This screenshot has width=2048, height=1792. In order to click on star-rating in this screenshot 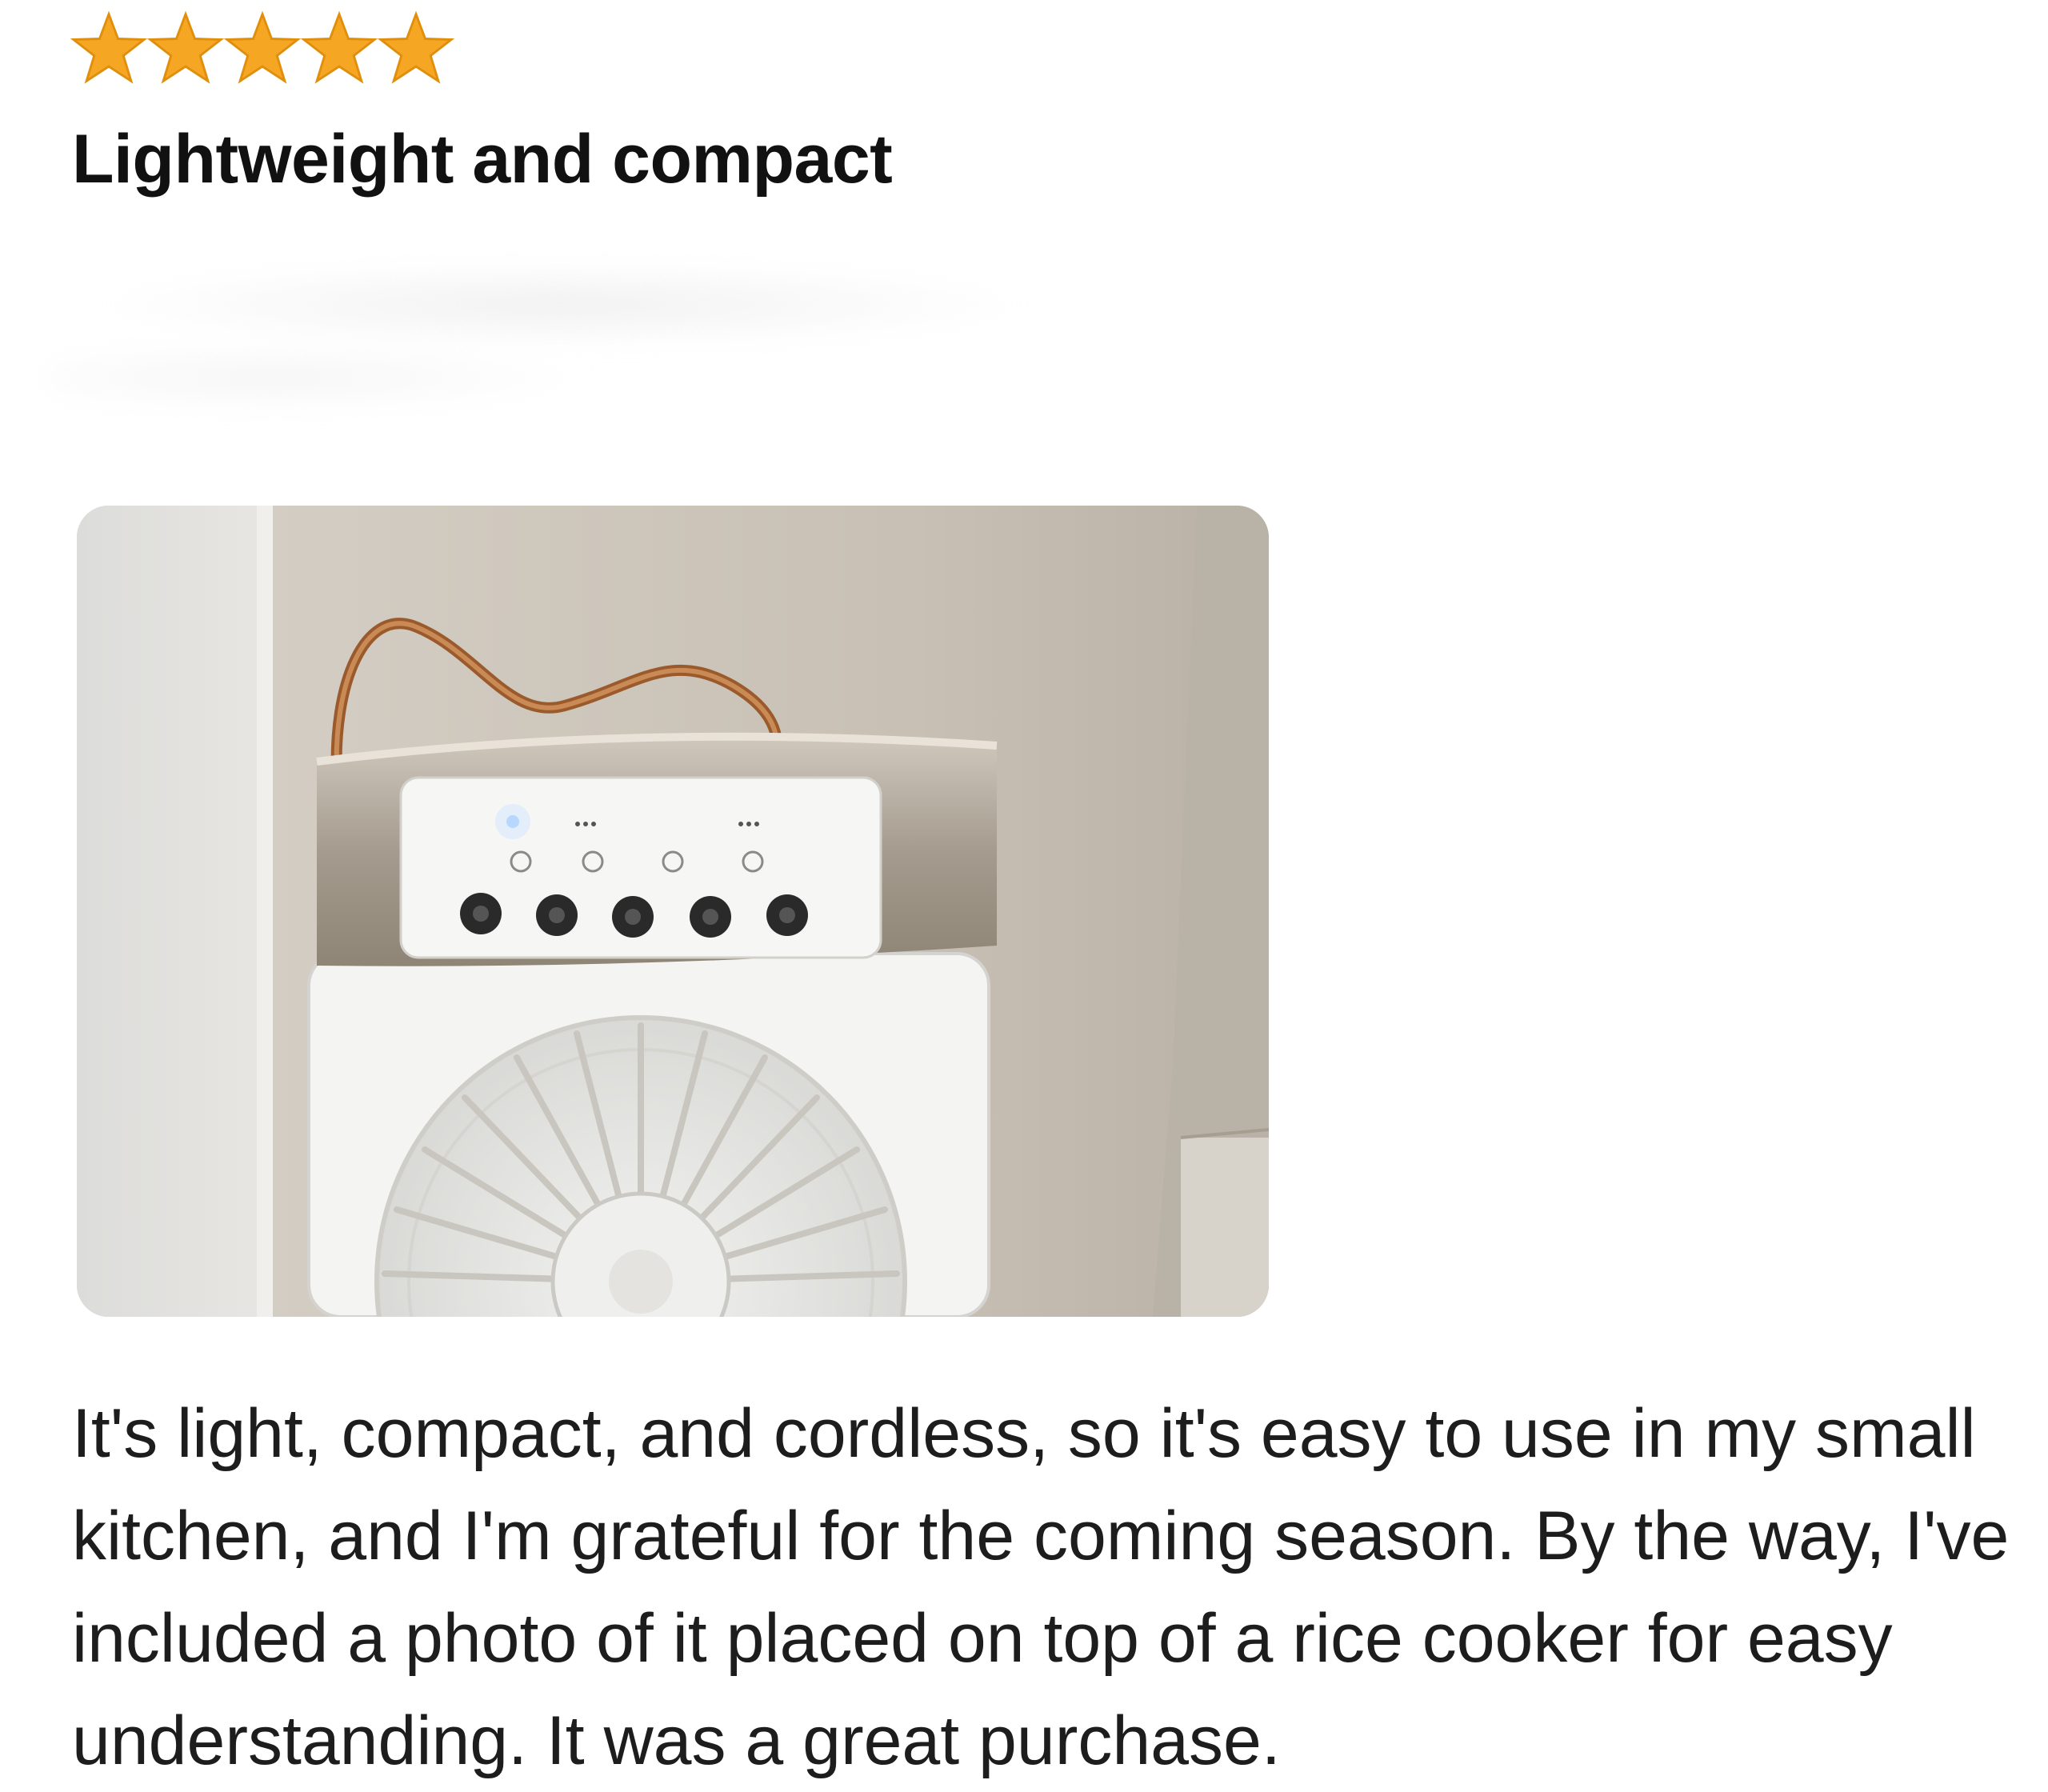, I will do `click(262, 48)`.